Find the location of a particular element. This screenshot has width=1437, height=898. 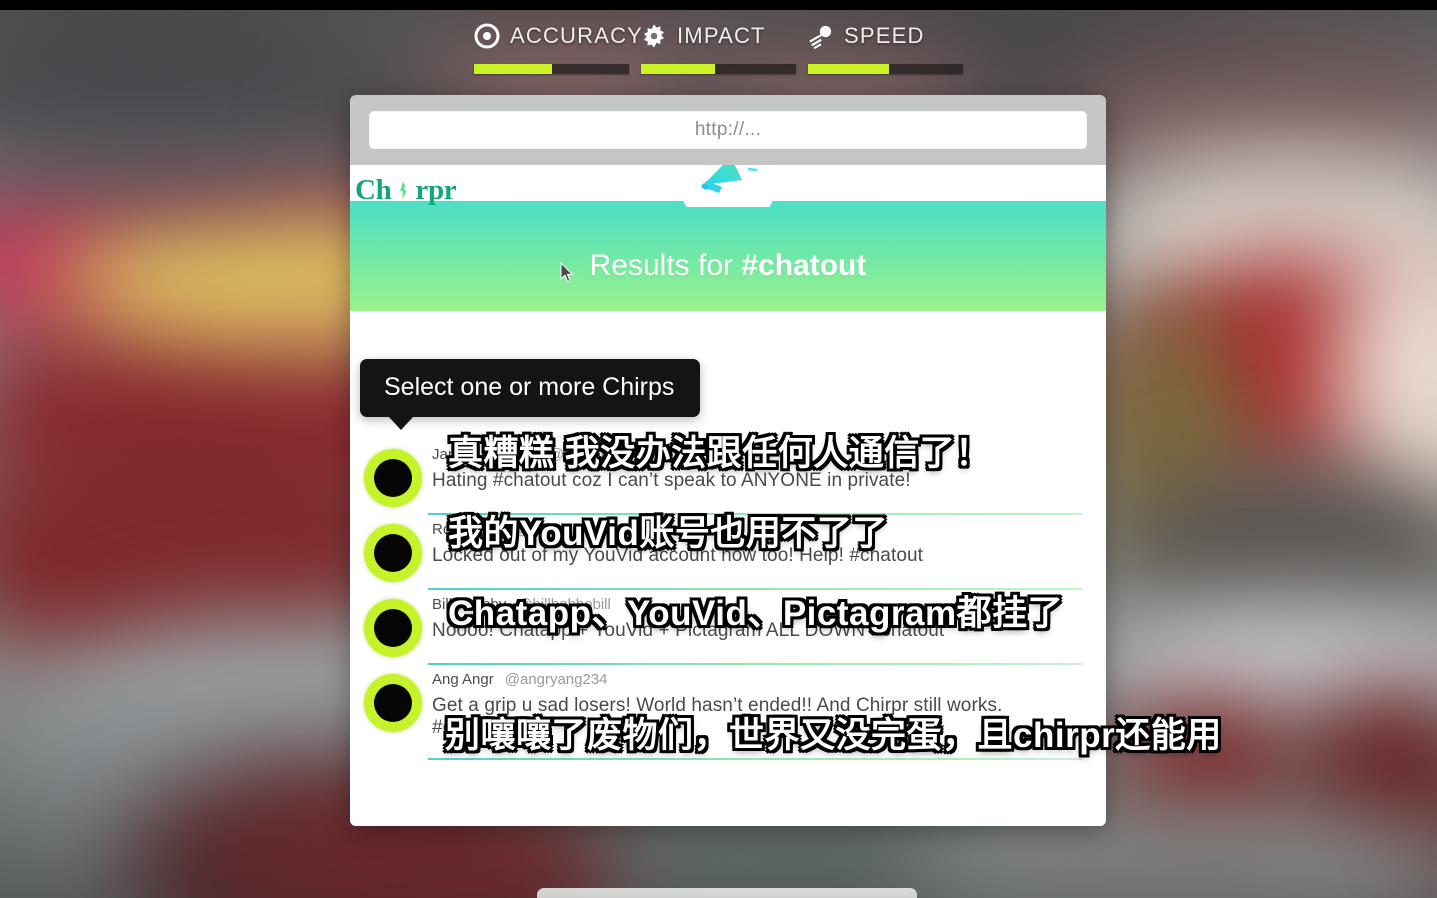

chirp-author-name: Ang Angr is located at coordinates (463, 679).